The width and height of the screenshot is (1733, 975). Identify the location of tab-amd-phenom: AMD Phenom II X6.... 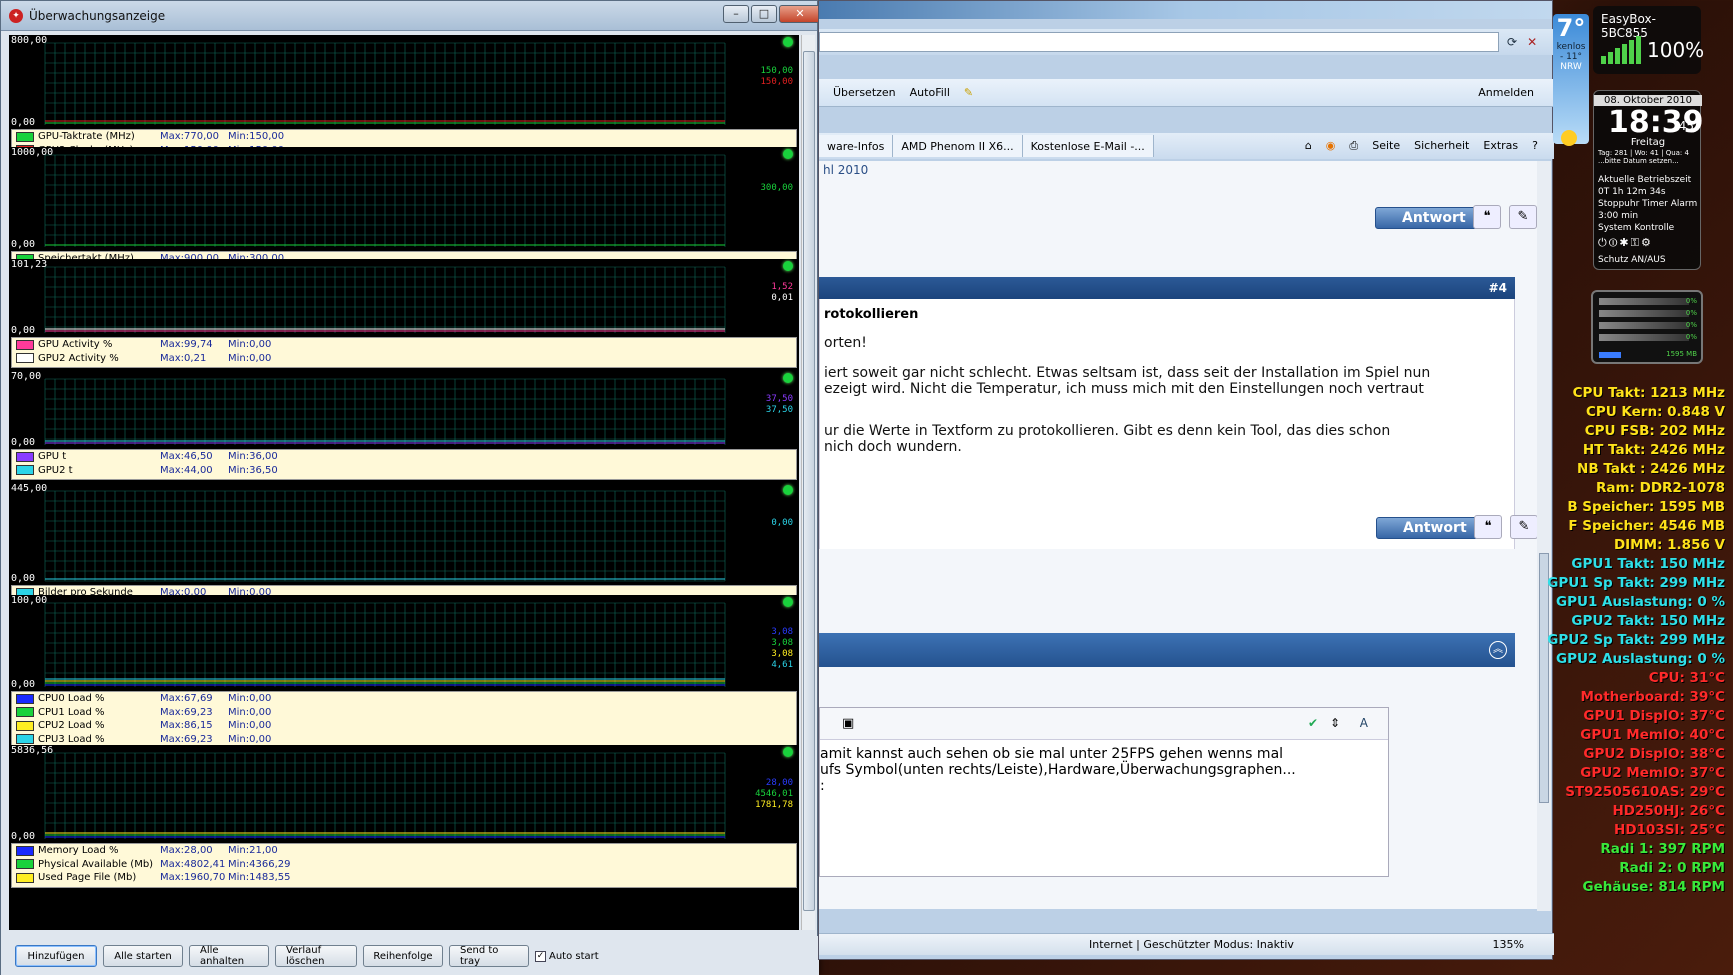
(958, 146).